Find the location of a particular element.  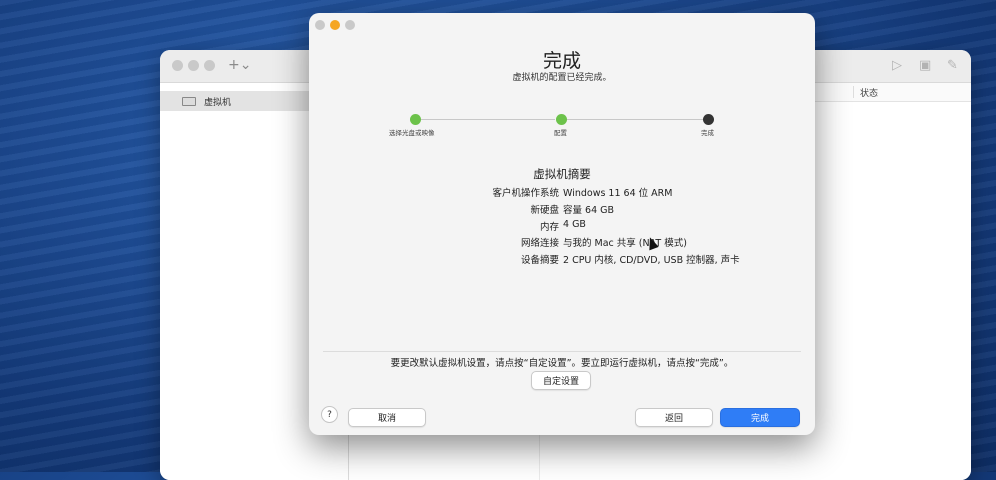

finish-button: 完成 is located at coordinates (760, 417).